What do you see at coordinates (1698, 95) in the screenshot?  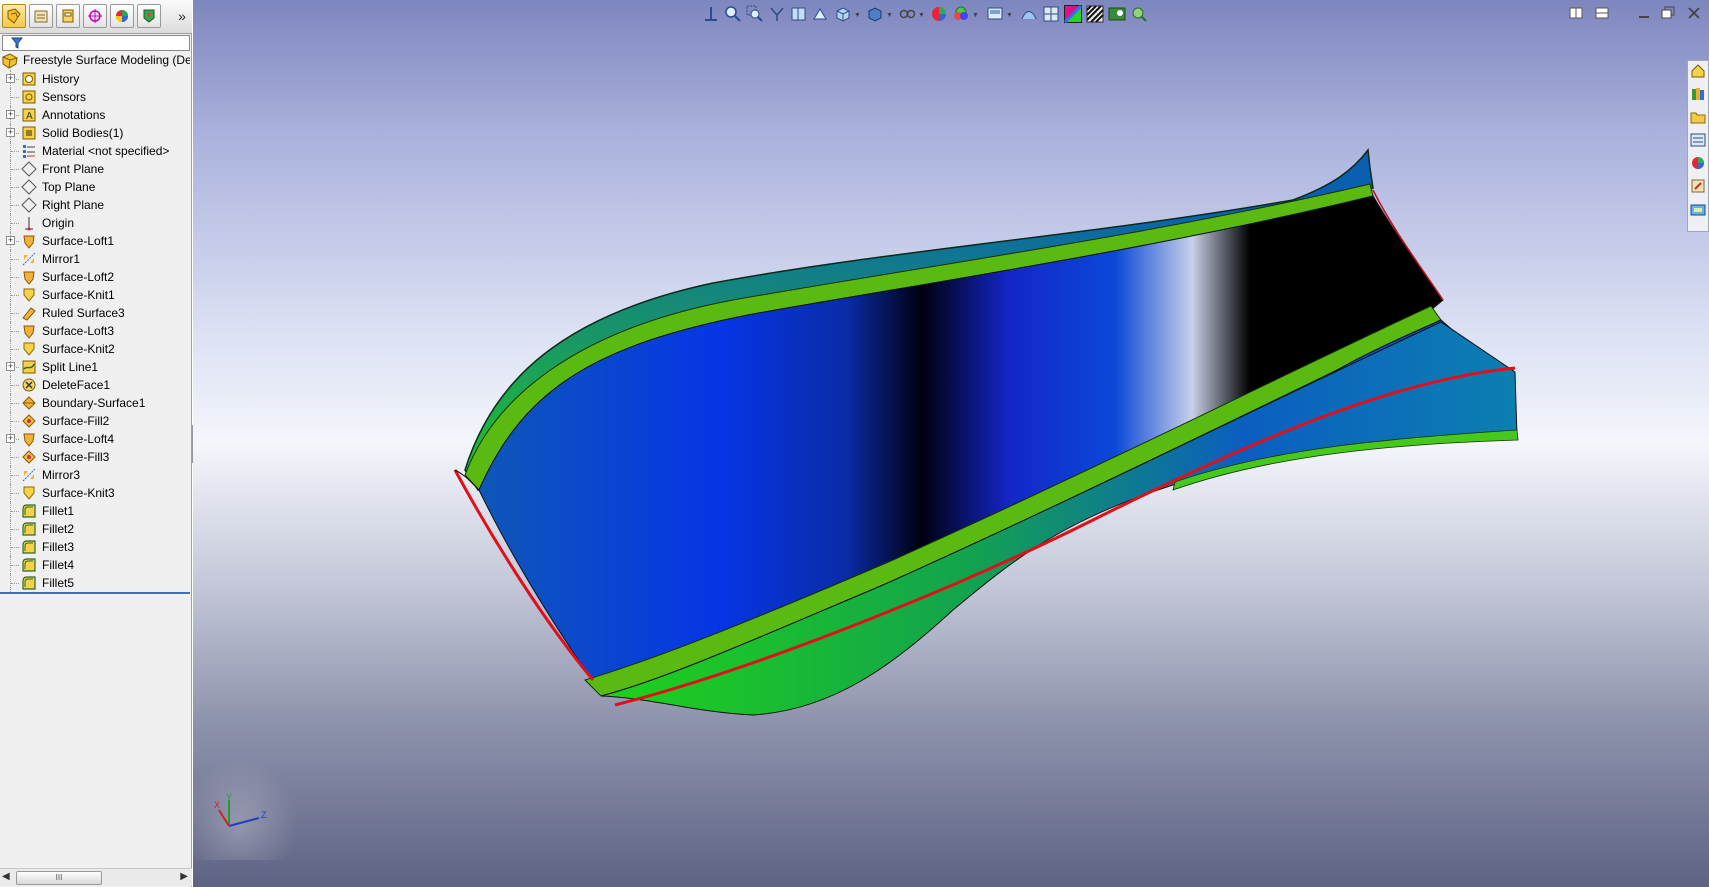 I see `design-library-tab` at bounding box center [1698, 95].